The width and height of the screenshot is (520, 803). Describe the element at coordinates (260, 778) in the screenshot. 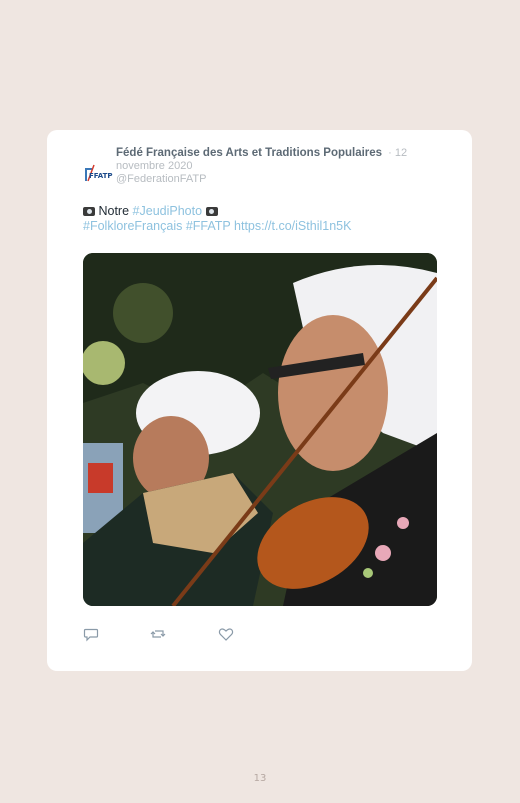

I see `page-number: 13` at that location.